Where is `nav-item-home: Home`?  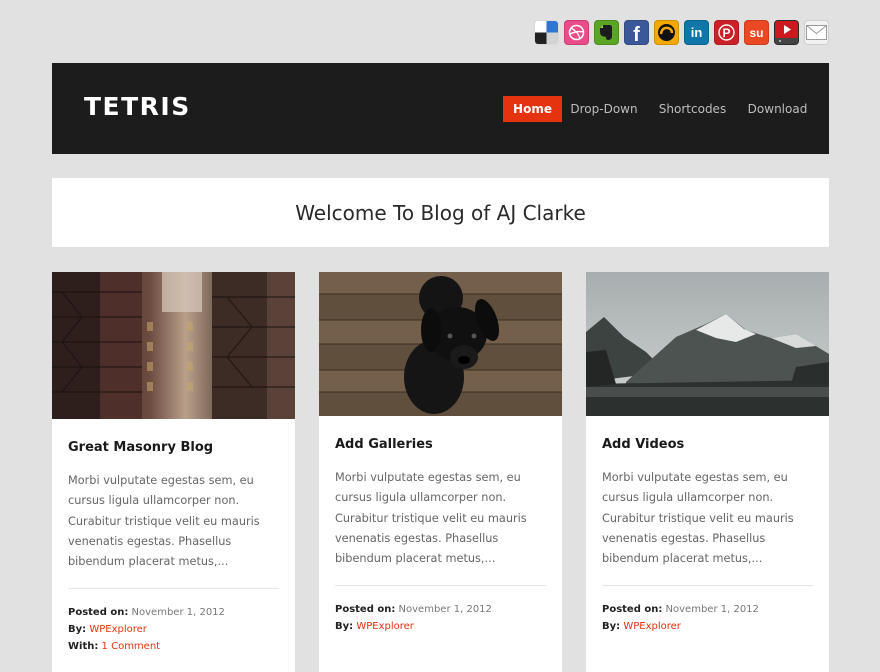
nav-item-home: Home is located at coordinates (532, 109).